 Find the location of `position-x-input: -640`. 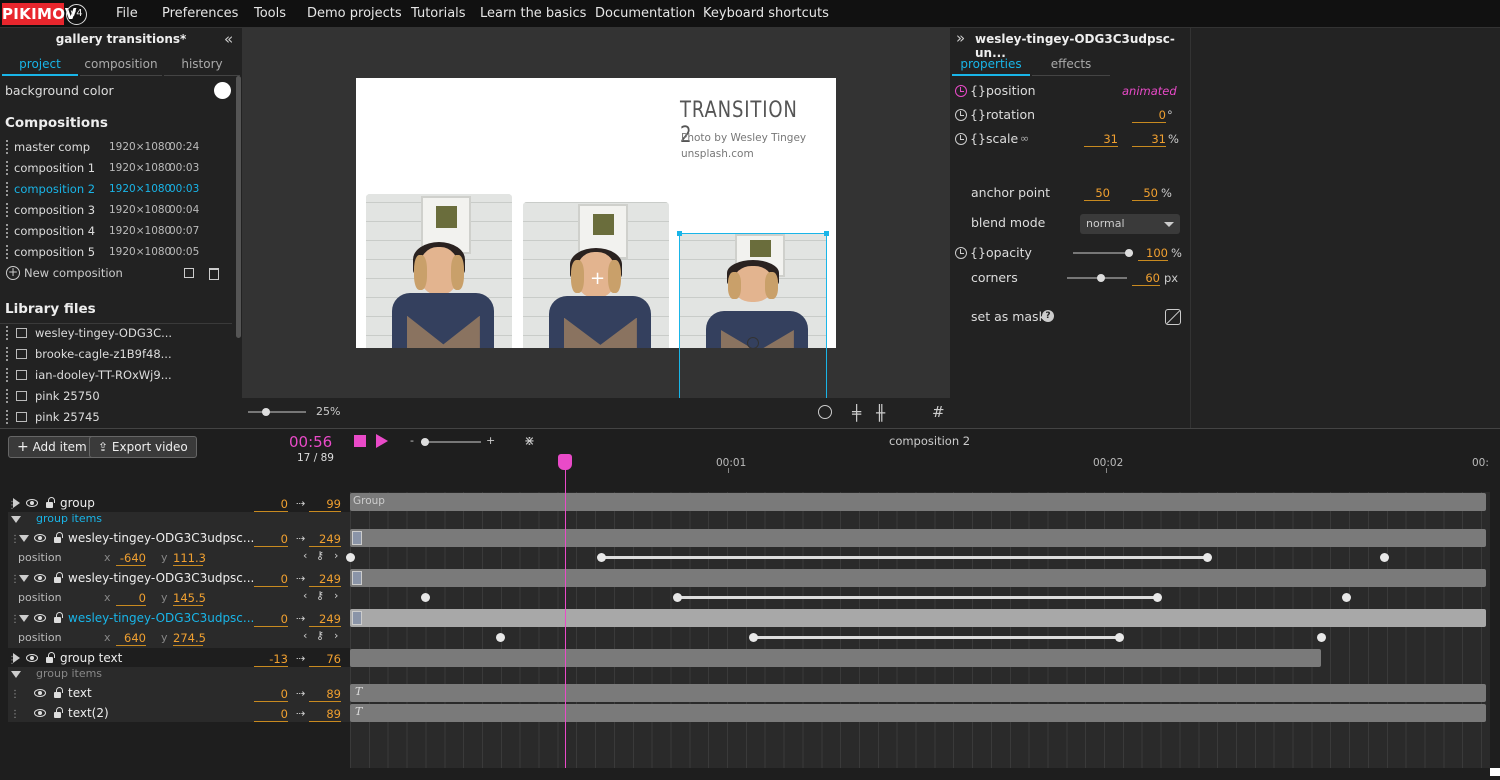

position-x-input: -640 is located at coordinates (131, 558).